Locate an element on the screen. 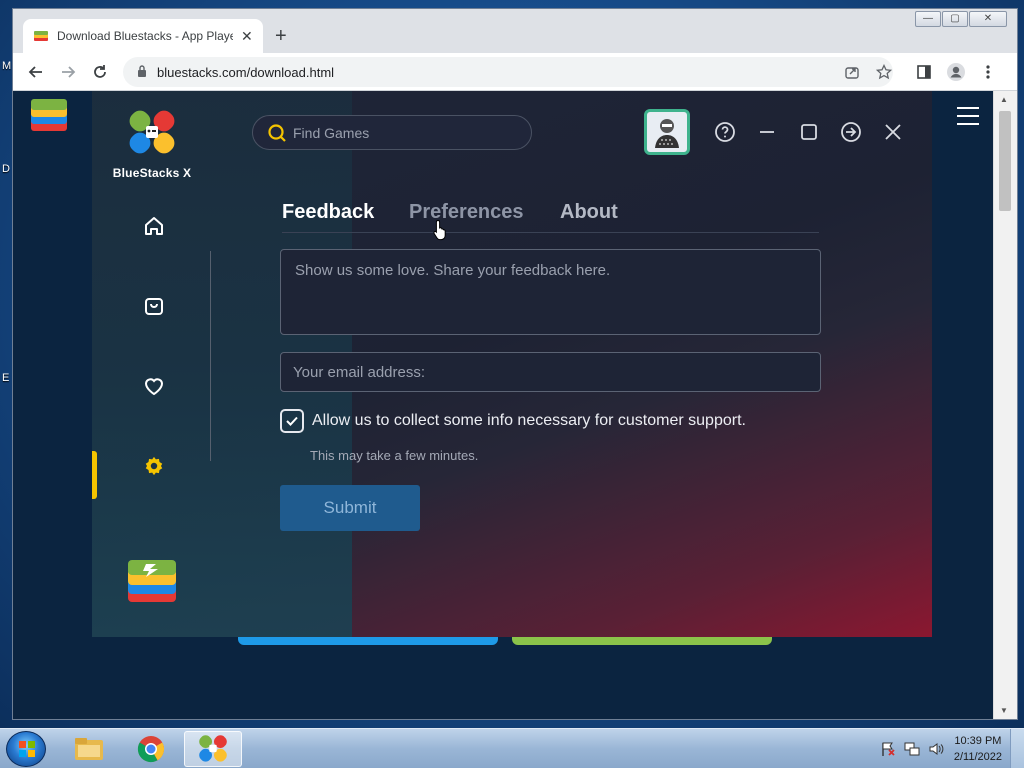 The height and width of the screenshot is (768, 1024). avatar-icon is located at coordinates (667, 133).